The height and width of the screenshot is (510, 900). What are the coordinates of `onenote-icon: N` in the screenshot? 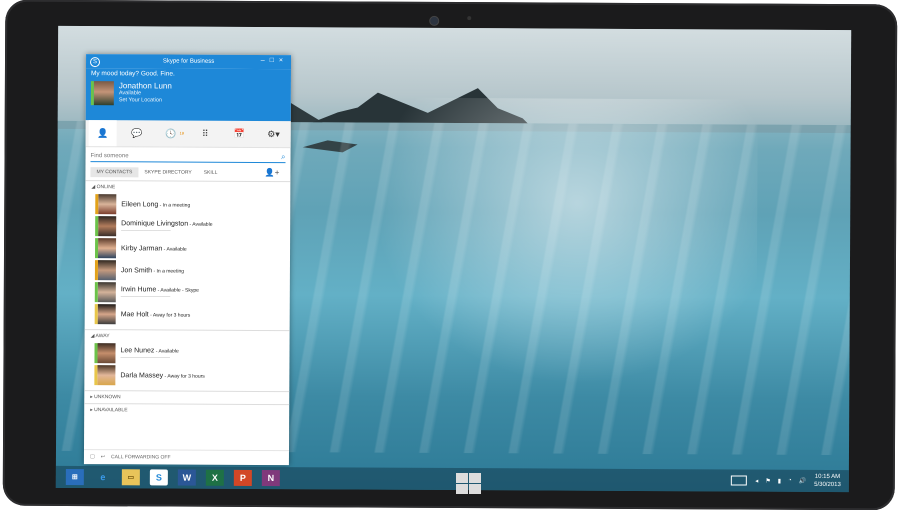 It's located at (270, 478).